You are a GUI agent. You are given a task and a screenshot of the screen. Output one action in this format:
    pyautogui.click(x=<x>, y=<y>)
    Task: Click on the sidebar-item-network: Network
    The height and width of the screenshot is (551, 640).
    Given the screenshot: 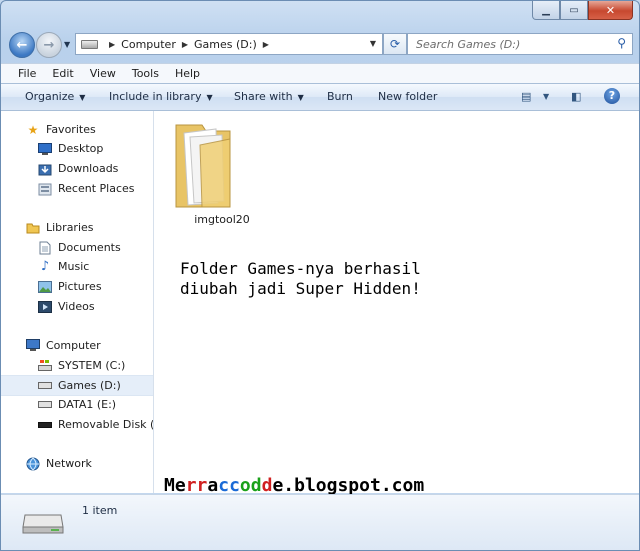 What is the action you would take?
    pyautogui.click(x=77, y=463)
    